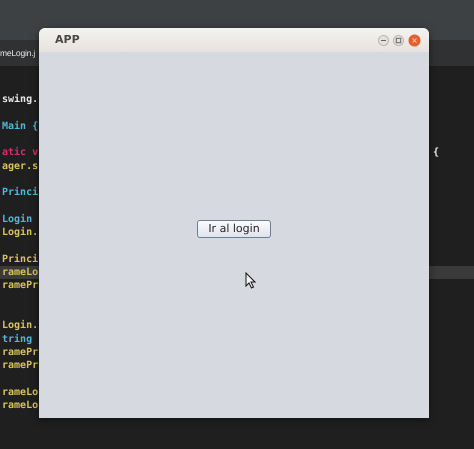 Image resolution: width=474 pixels, height=449 pixels. Describe the element at coordinates (234, 229) in the screenshot. I see `login-button: Ir al login` at that location.